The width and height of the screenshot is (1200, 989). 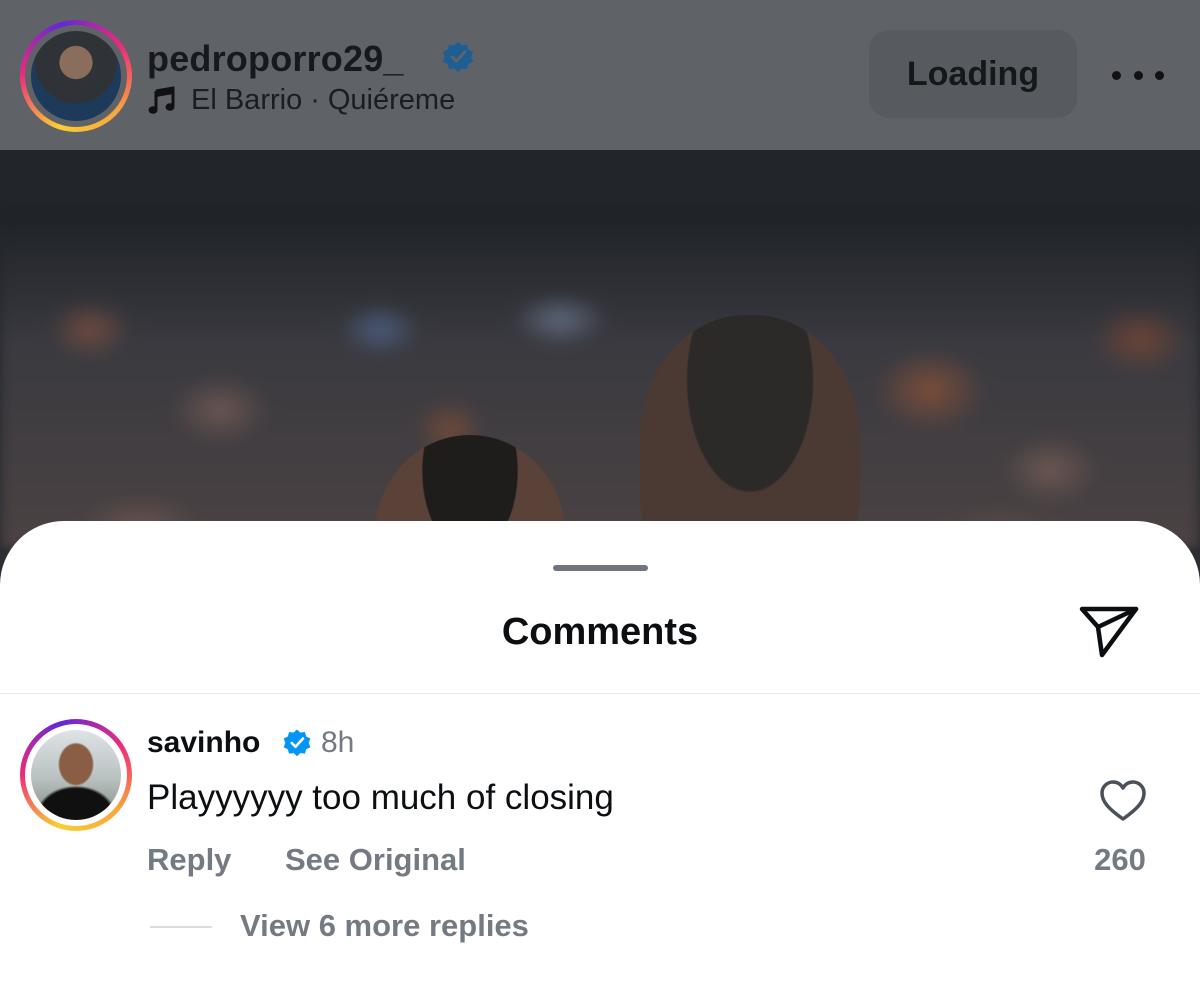 What do you see at coordinates (600, 693) in the screenshot?
I see `sheet-divider` at bounding box center [600, 693].